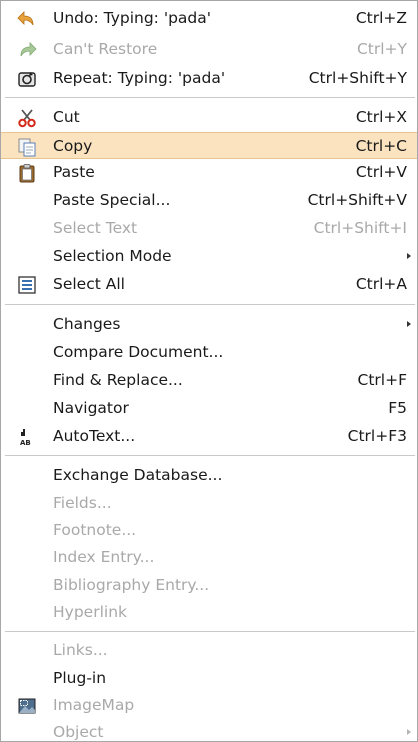 This screenshot has height=742, width=418. What do you see at coordinates (112, 256) in the screenshot?
I see `menu-item-label: Selection Mode` at bounding box center [112, 256].